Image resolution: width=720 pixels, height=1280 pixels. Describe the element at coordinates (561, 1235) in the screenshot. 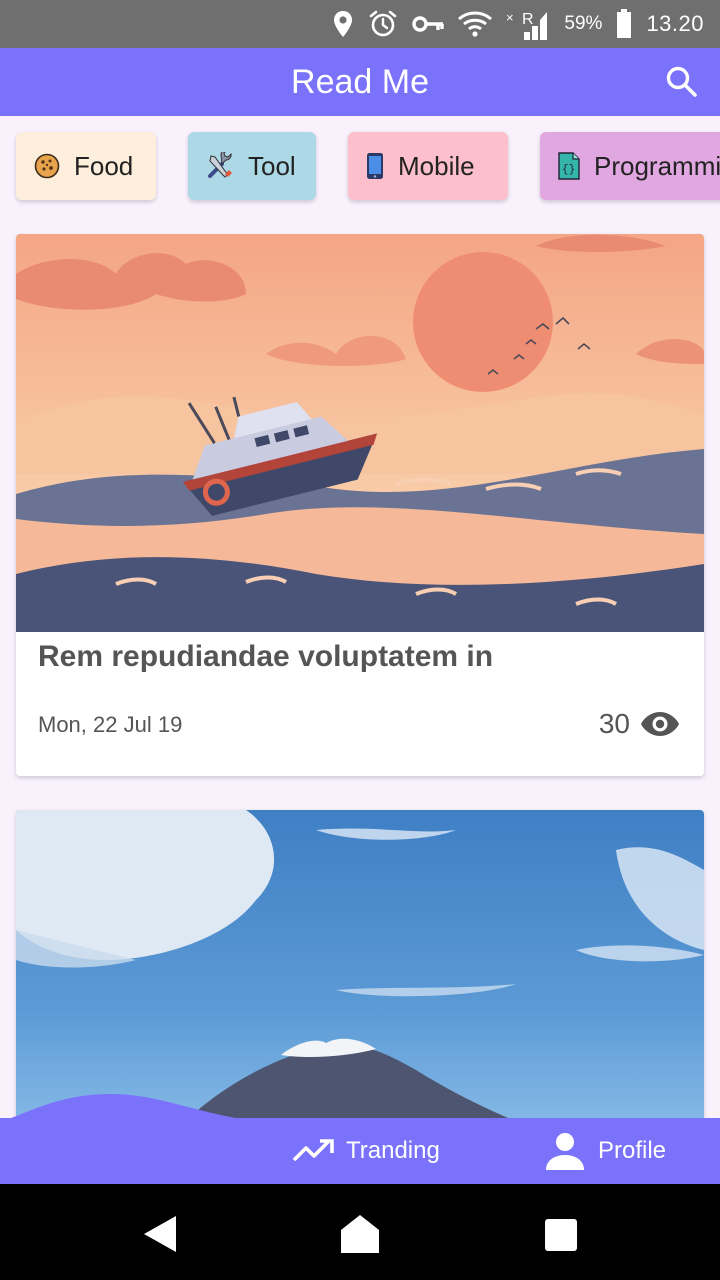

I see `recents-icon` at that location.